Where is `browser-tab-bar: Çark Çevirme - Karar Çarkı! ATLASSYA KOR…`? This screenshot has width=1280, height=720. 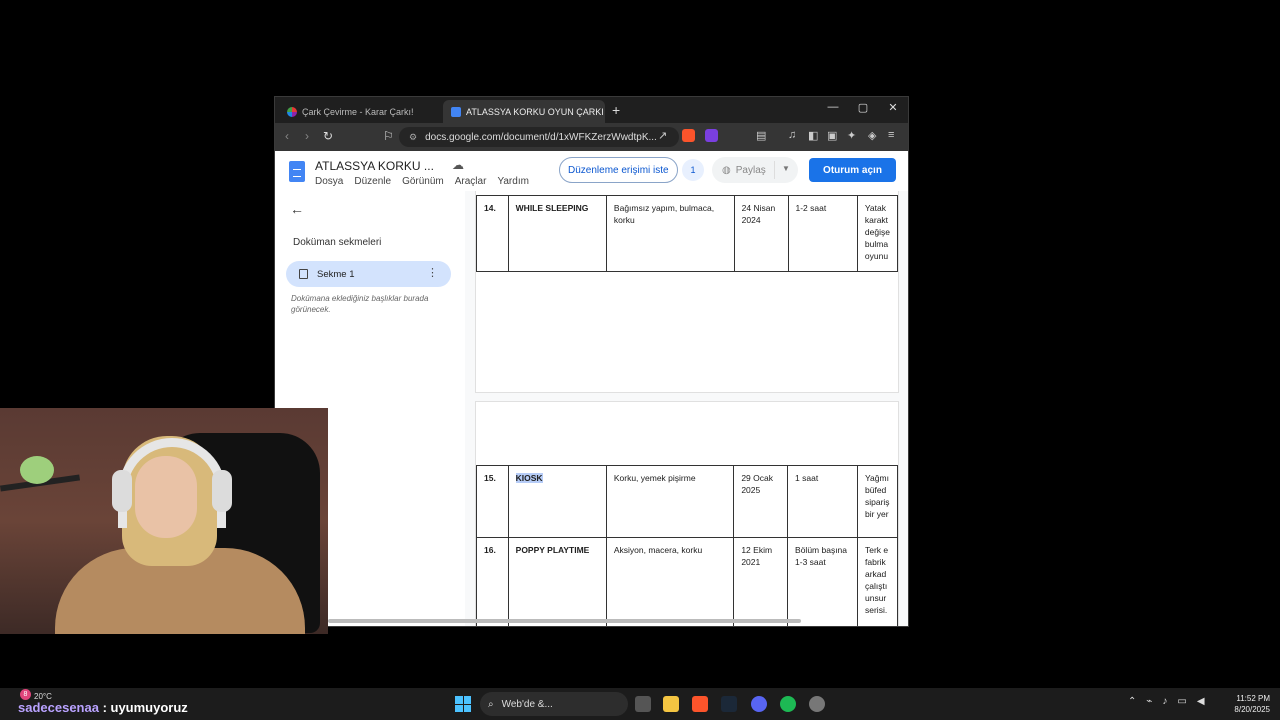
browser-tab-bar: Çark Çevirme - Karar Çarkı! ATLASSYA KOR… is located at coordinates (591, 110).